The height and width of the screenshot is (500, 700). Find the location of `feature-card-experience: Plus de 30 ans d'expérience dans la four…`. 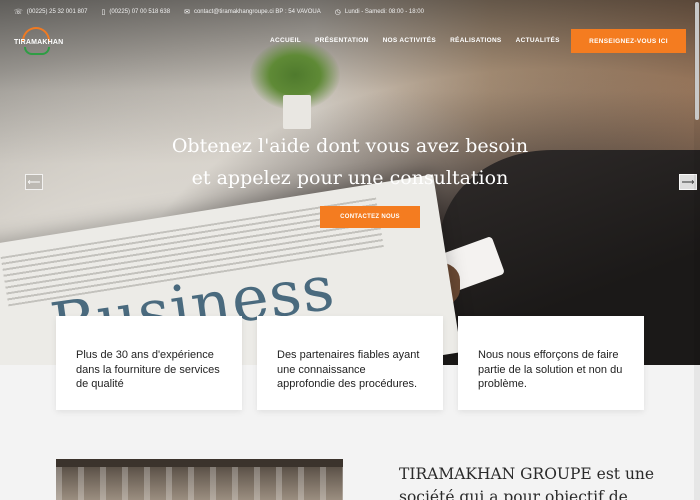

feature-card-experience: Plus de 30 ans d'expérience dans la four… is located at coordinates (149, 363).